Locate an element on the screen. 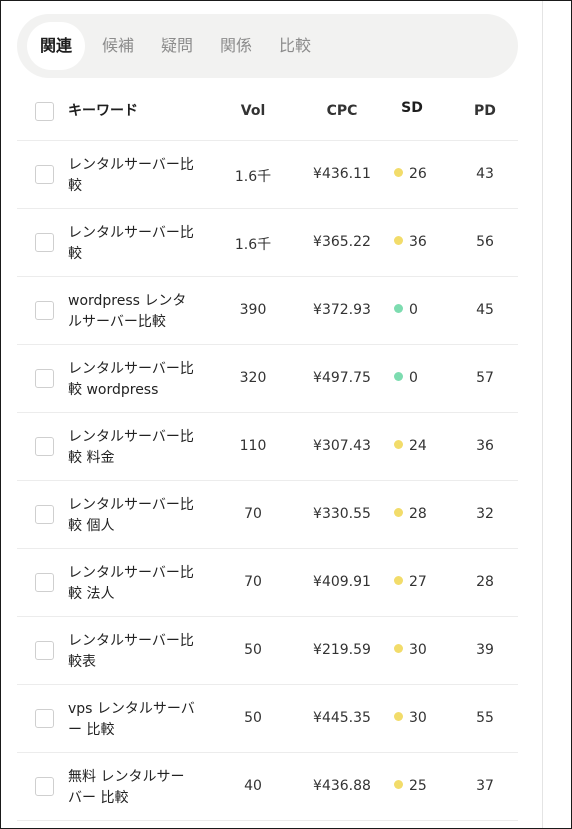  cpc-cell: ¥436.11 is located at coordinates (342, 174).